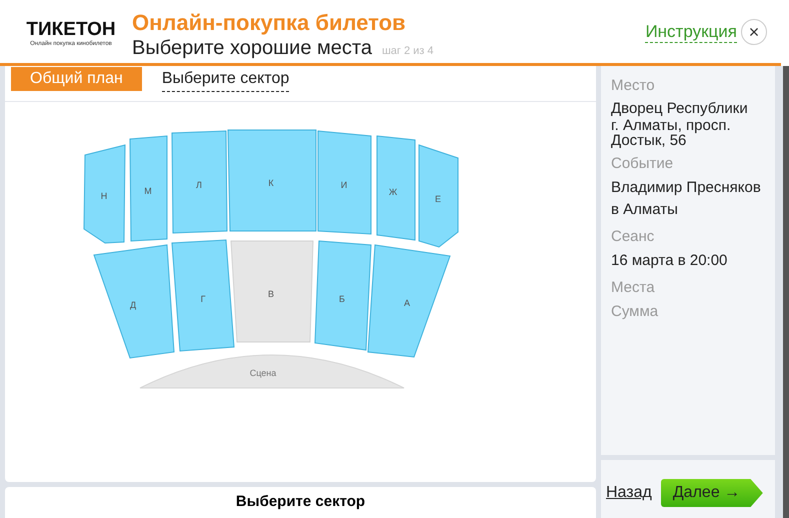  What do you see at coordinates (642, 163) in the screenshot?
I see `info-label: Событие` at bounding box center [642, 163].